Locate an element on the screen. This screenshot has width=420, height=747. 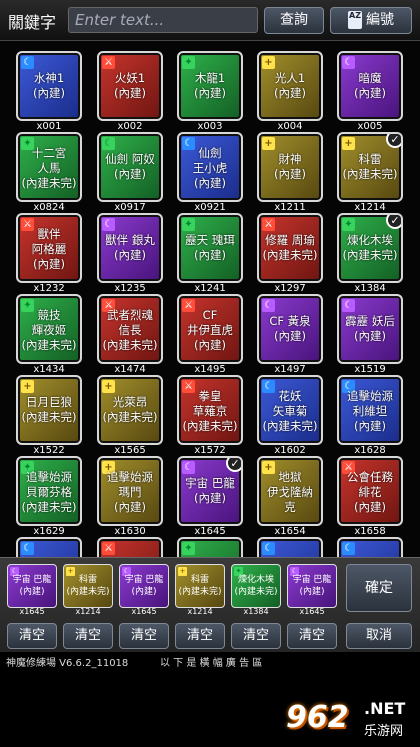
card-id: x002 is located at coordinates (130, 126).